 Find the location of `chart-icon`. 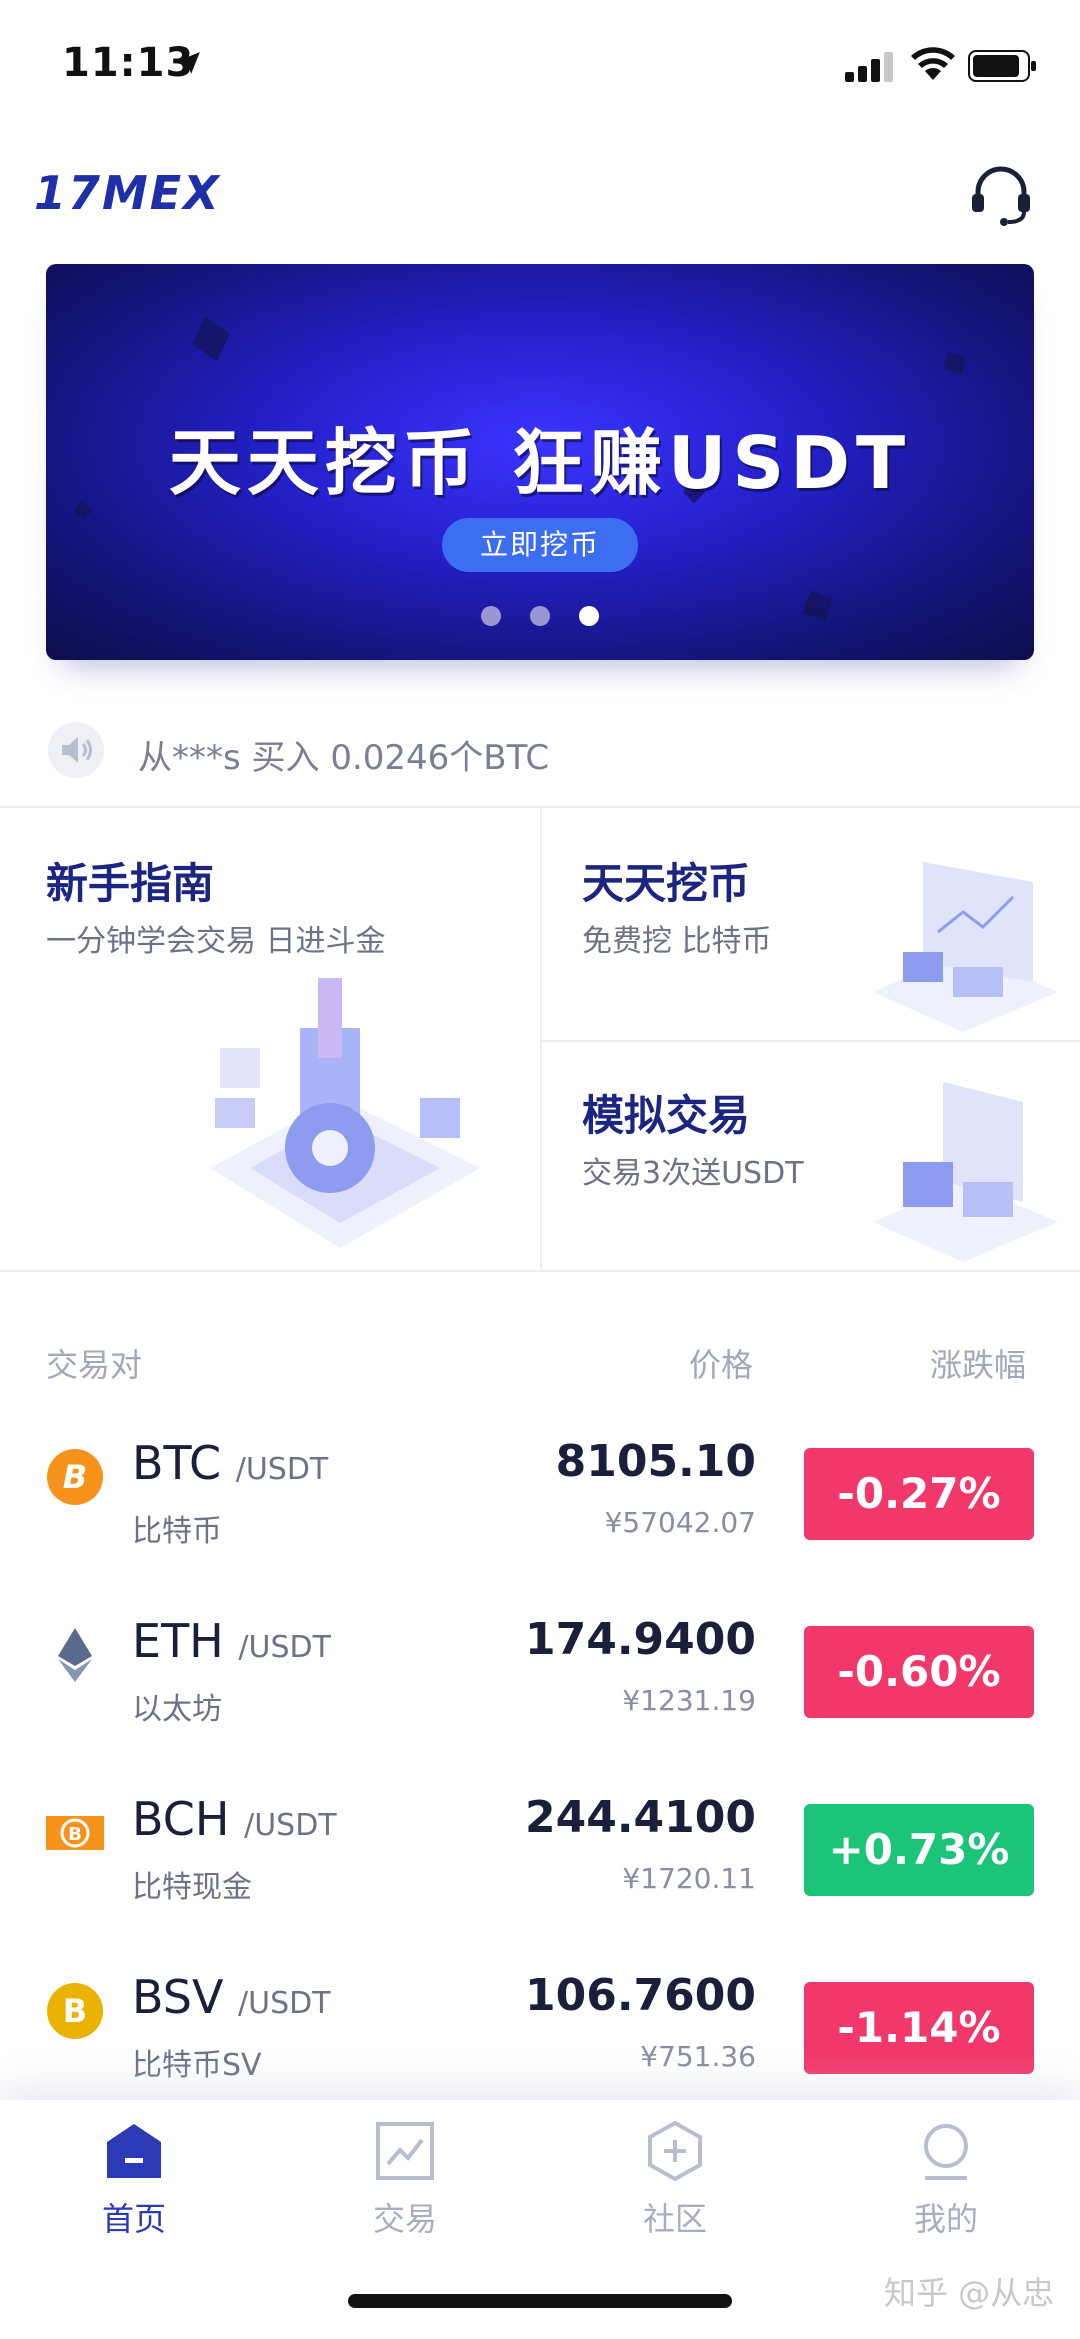

chart-icon is located at coordinates (405, 2151).